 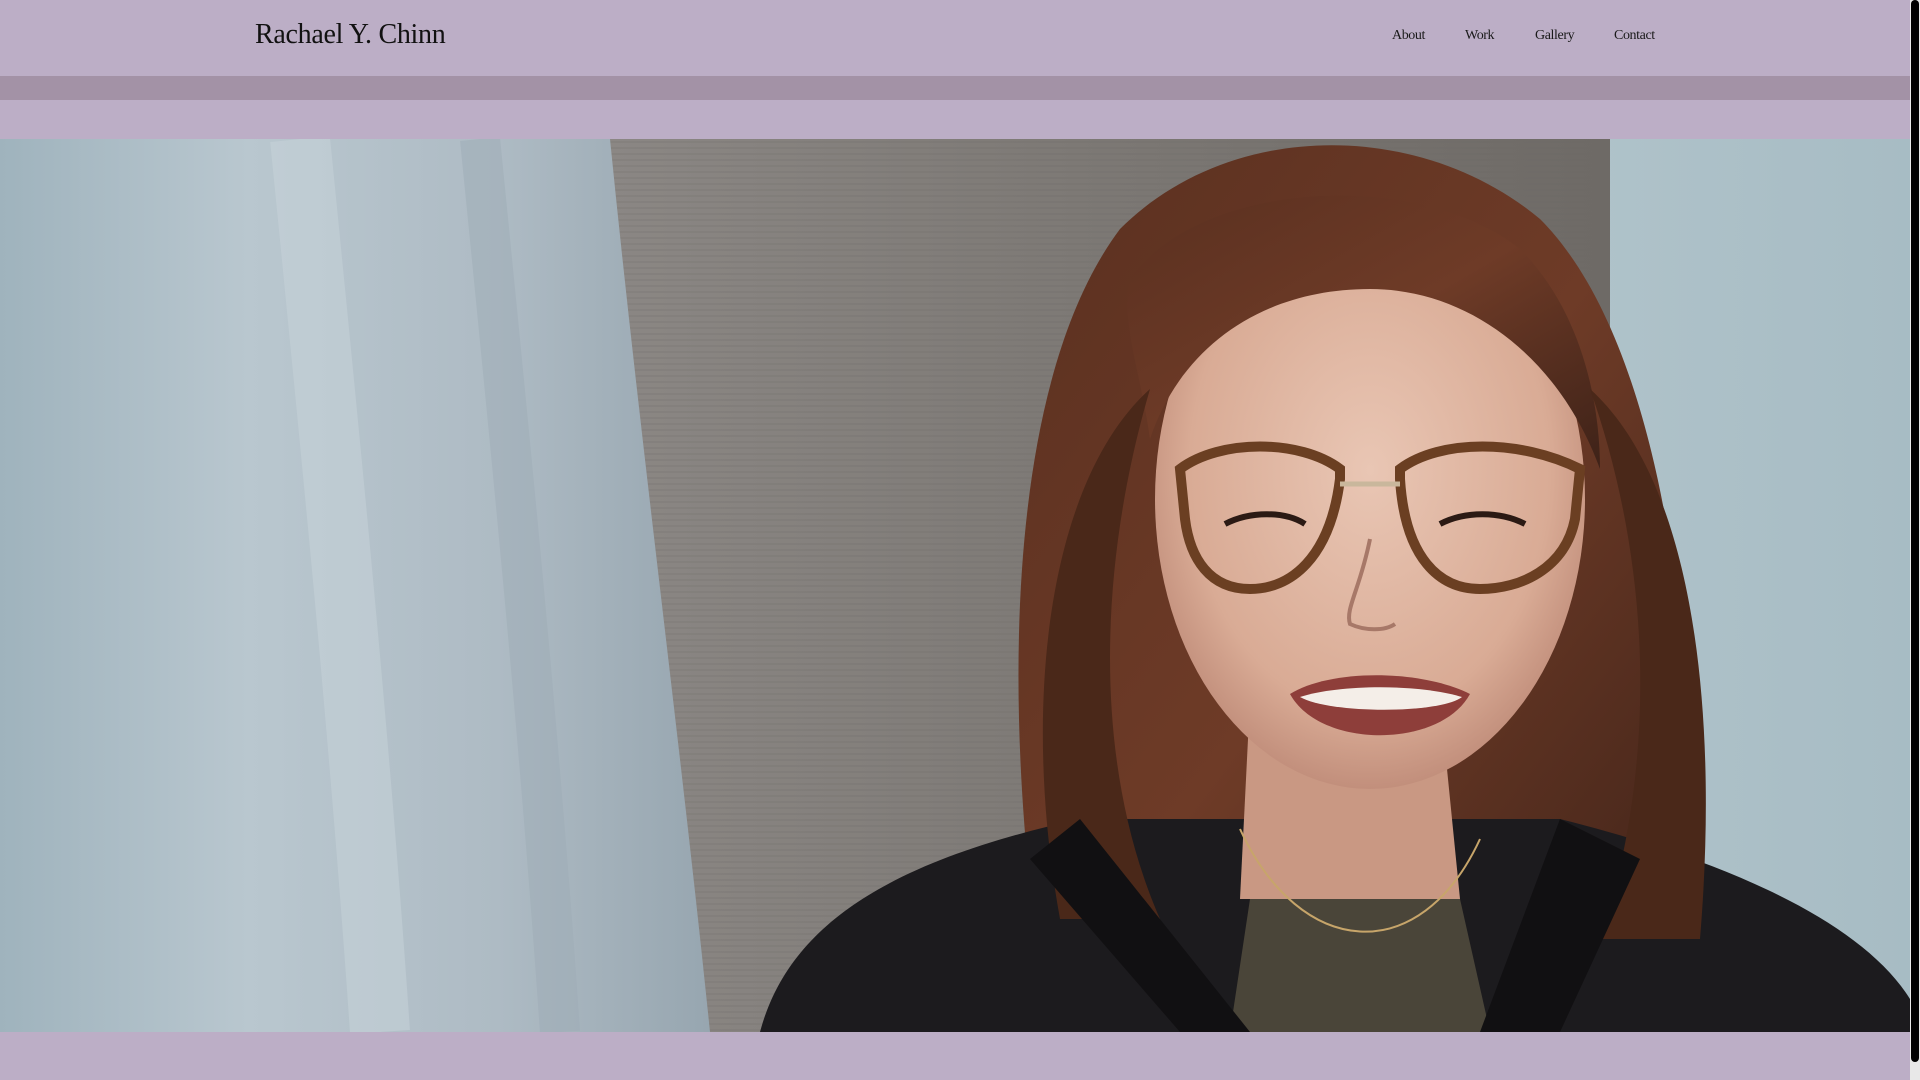 I want to click on main-nav: About Work Gallery Contact, so click(x=955, y=40).